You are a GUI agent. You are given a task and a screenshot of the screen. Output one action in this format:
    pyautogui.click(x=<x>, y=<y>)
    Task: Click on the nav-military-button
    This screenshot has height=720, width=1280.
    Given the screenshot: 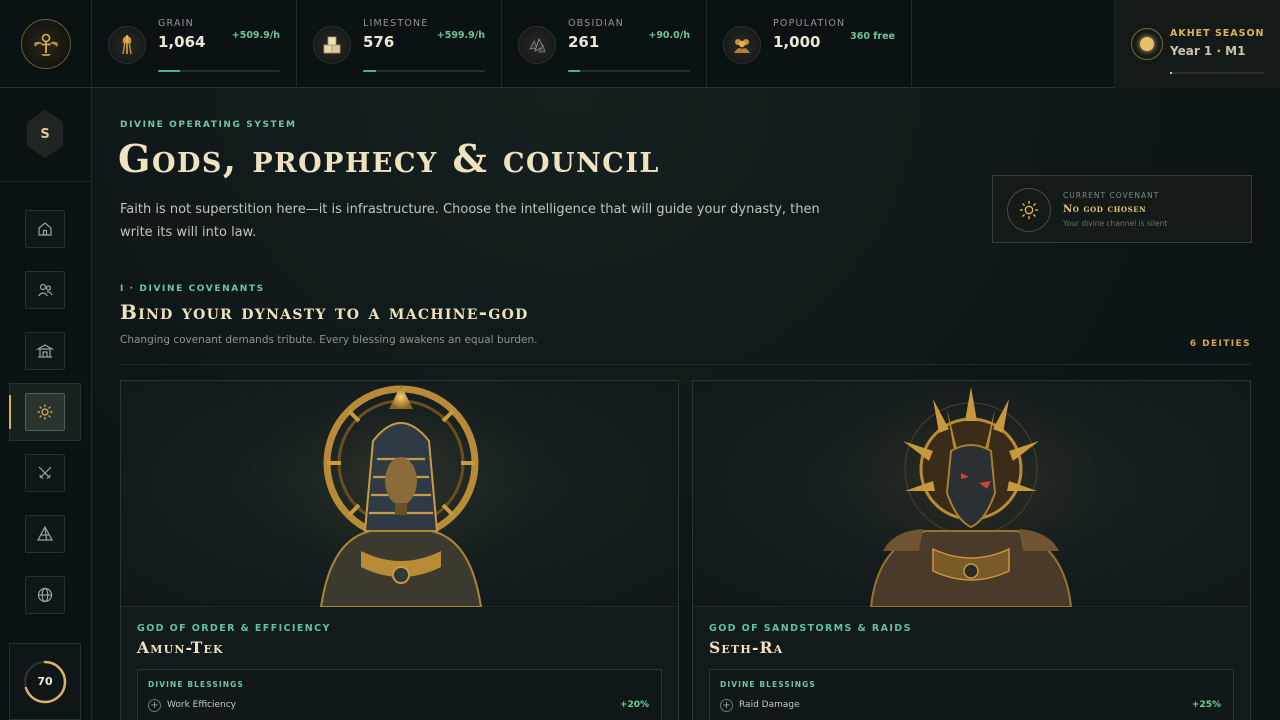 What is the action you would take?
    pyautogui.click(x=45, y=473)
    